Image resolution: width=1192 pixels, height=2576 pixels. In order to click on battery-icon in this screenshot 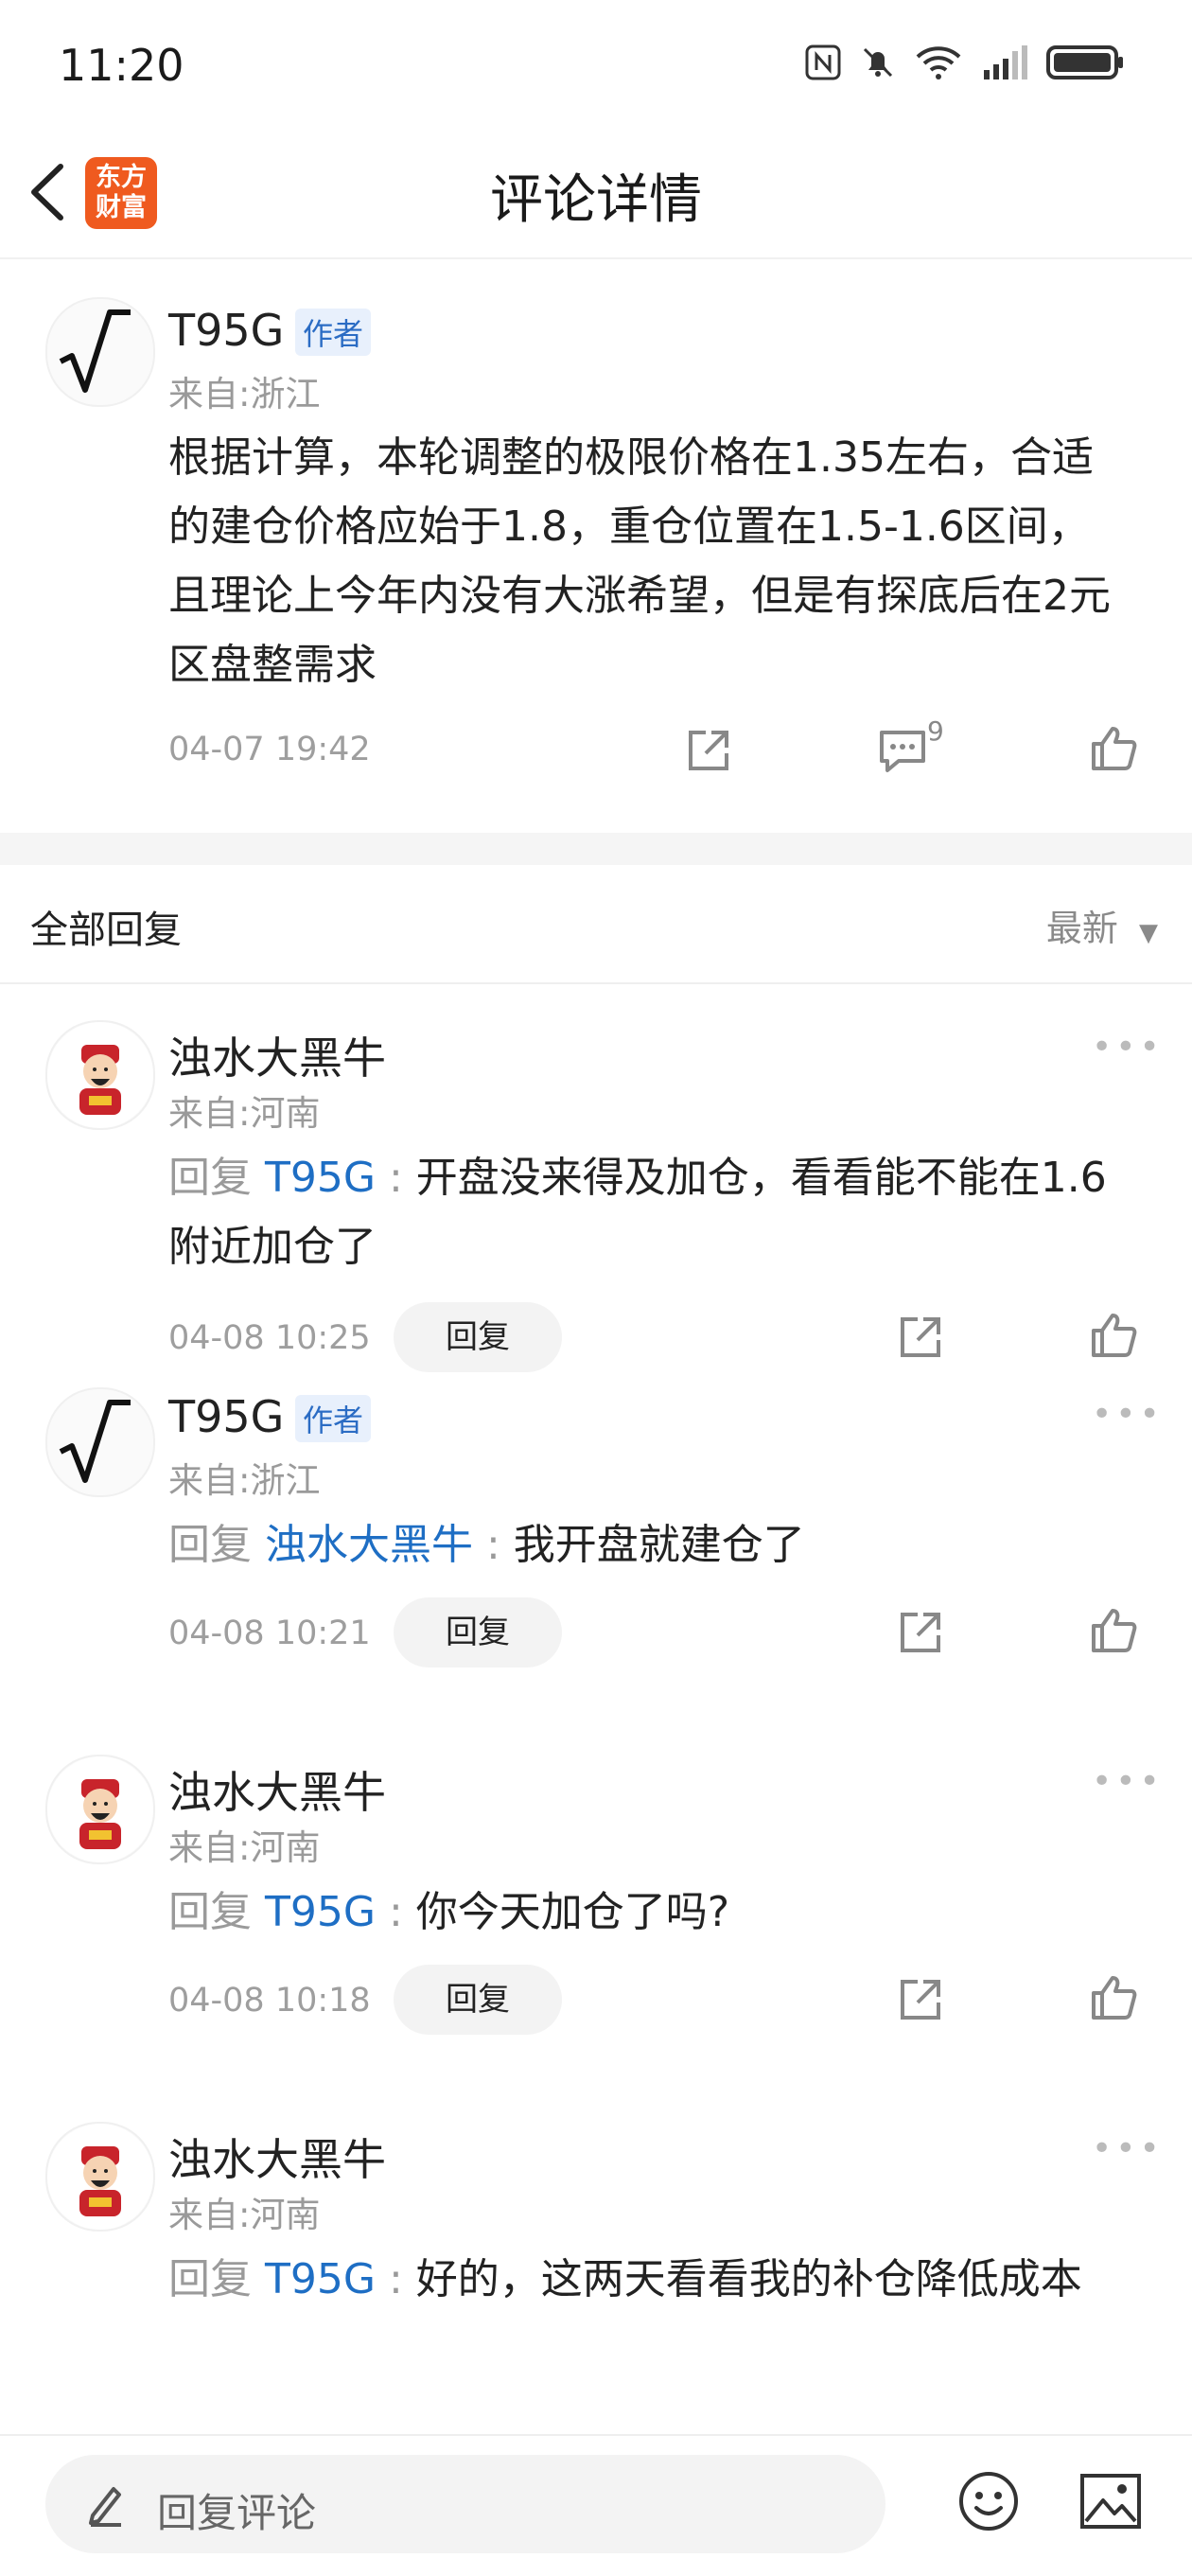, I will do `click(1084, 62)`.